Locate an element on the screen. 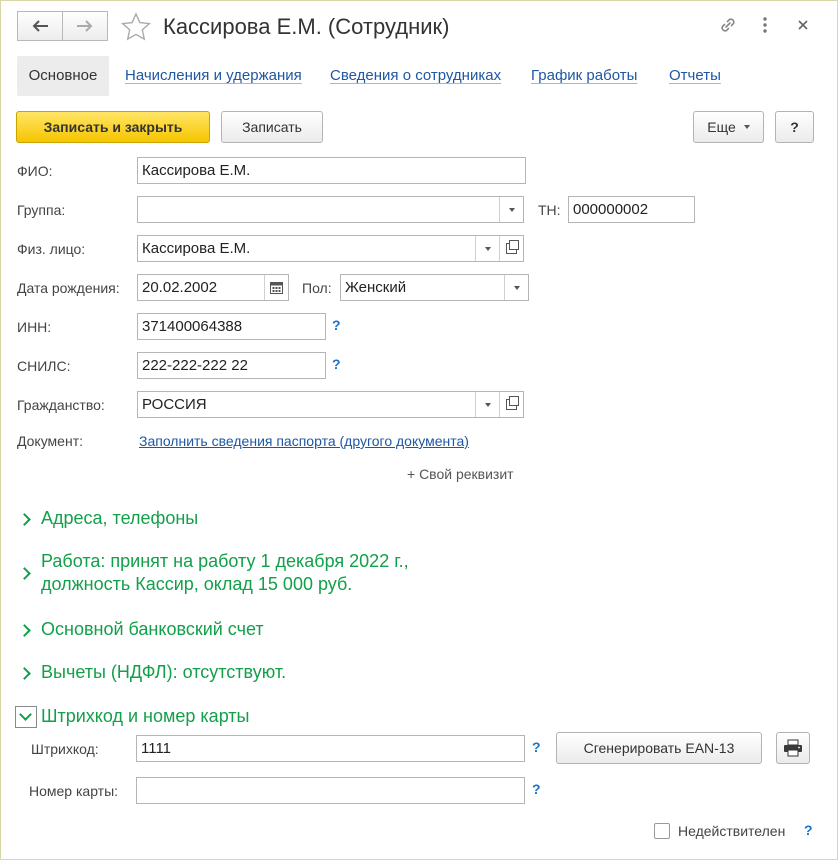 The image size is (838, 860). birth-field: 20.02.2002 is located at coordinates (213, 287).